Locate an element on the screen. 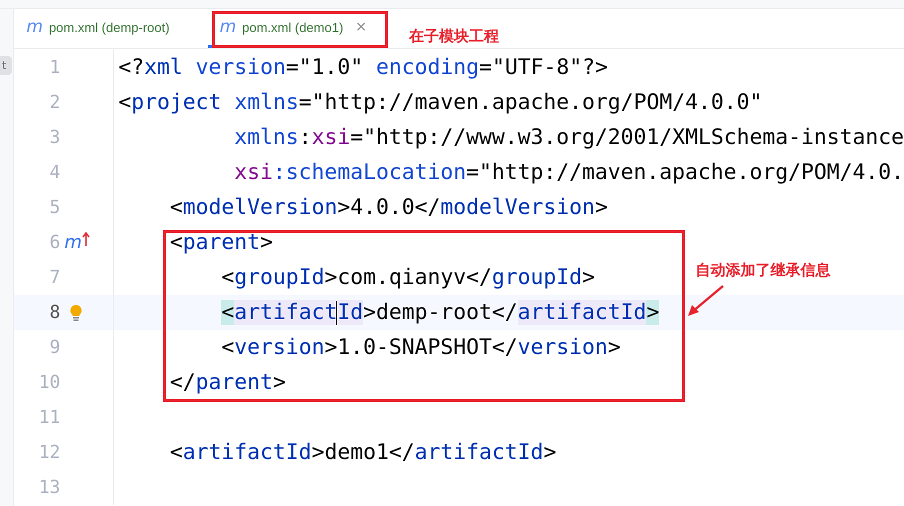 The width and height of the screenshot is (904, 506). lightbulb-icon is located at coordinates (76, 313).